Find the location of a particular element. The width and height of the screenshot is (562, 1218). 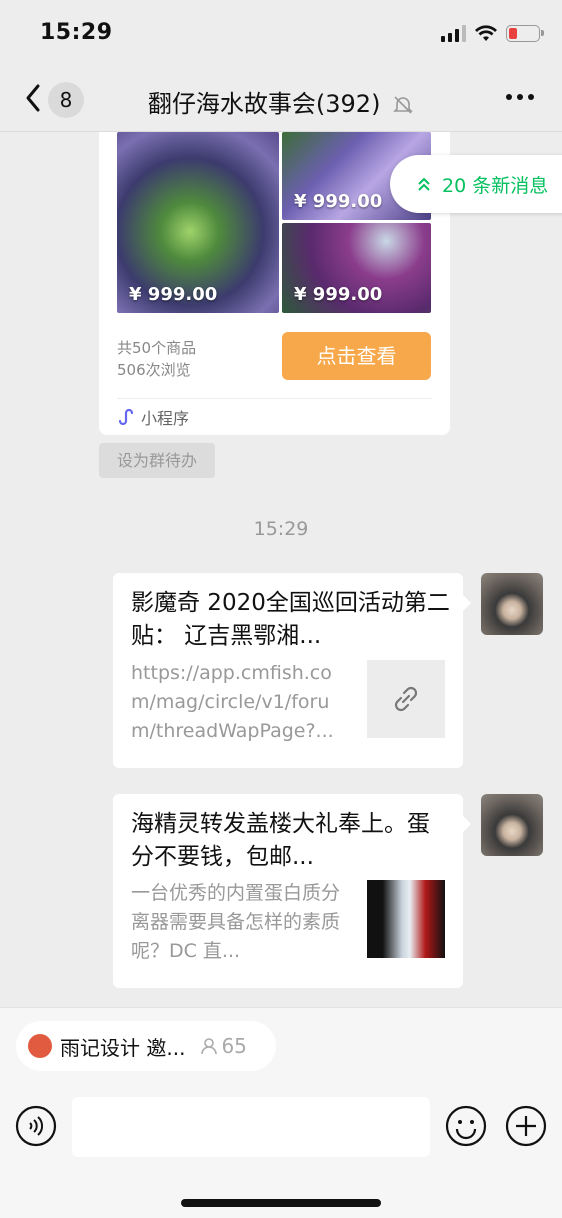

view-button: 点击查看 is located at coordinates (356, 356).